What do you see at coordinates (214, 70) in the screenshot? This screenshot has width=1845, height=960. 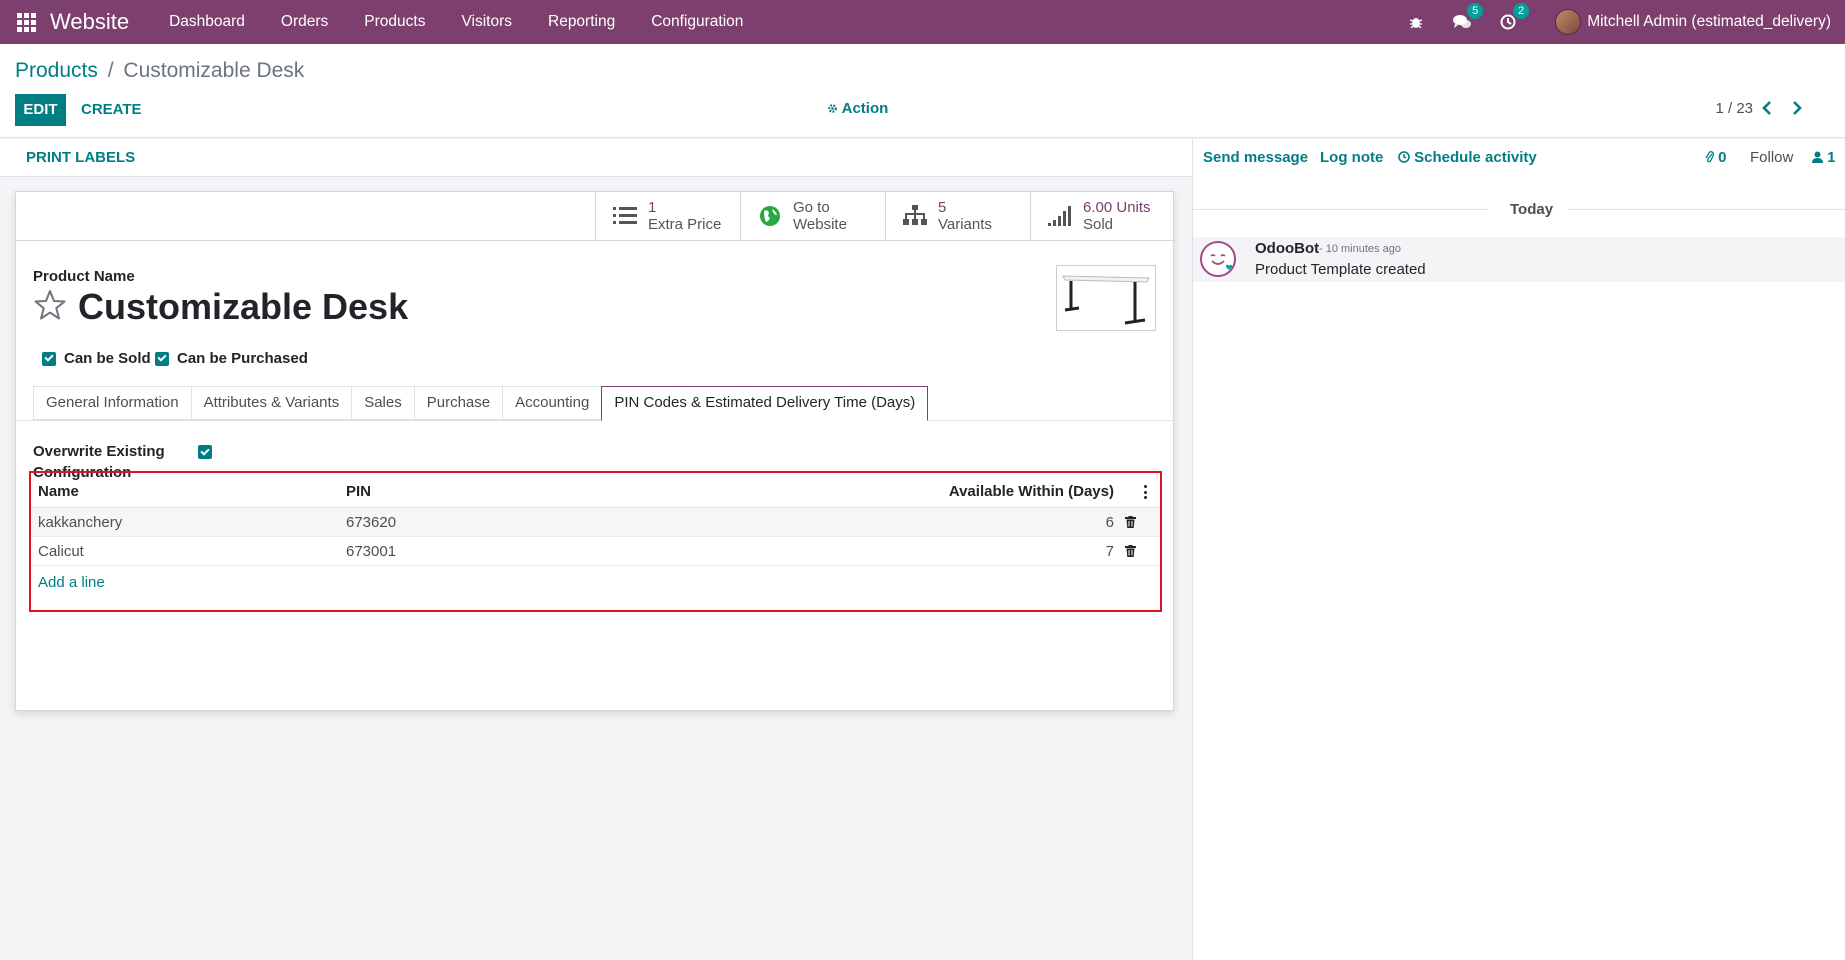 I see `breadcrumb-current: Customizable Desk` at bounding box center [214, 70].